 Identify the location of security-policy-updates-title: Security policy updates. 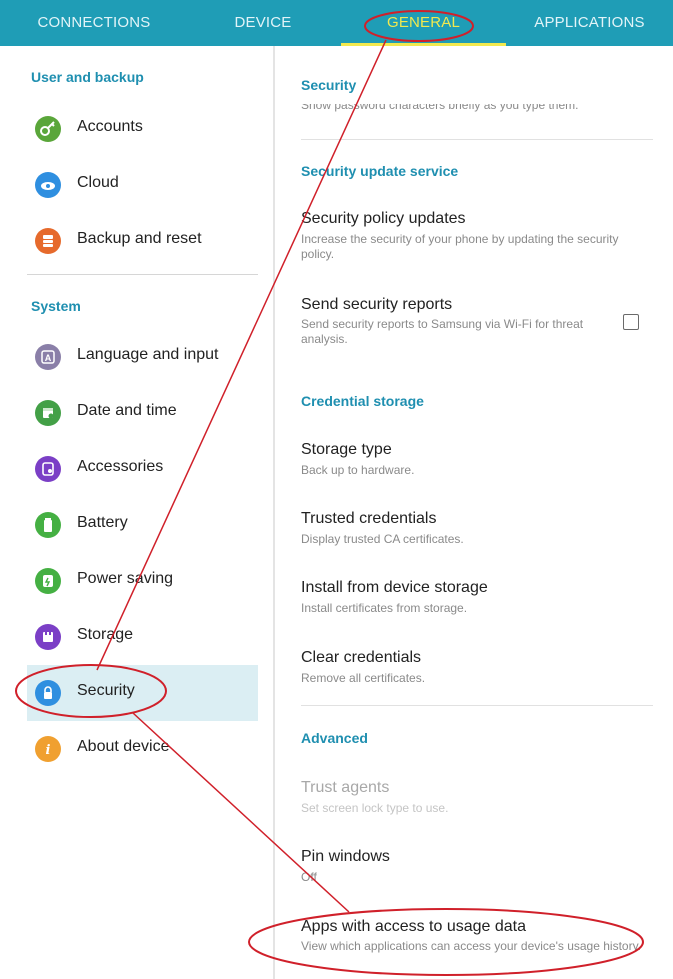
(383, 218).